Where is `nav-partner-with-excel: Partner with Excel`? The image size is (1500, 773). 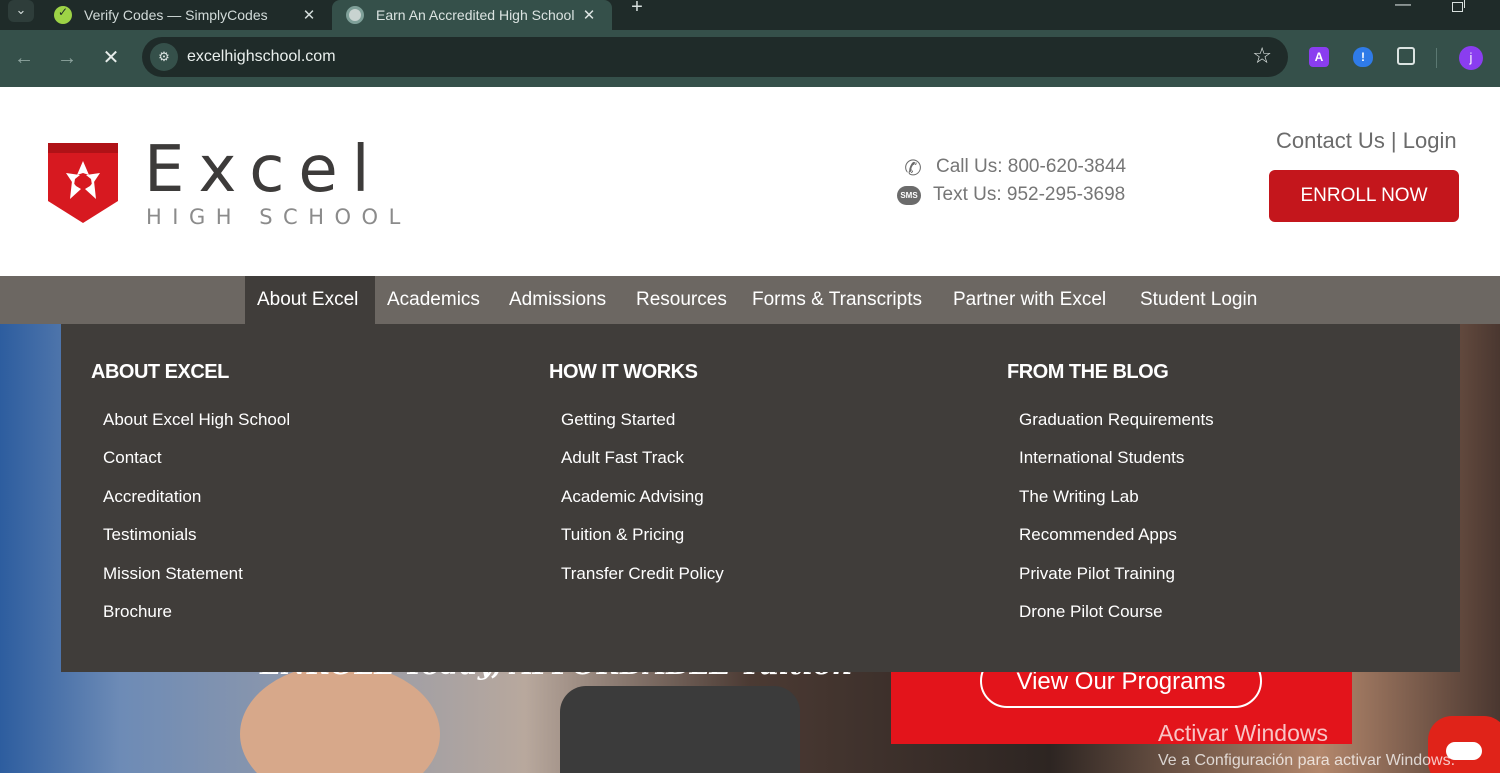
nav-partner-with-excel: Partner with Excel is located at coordinates (1029, 300).